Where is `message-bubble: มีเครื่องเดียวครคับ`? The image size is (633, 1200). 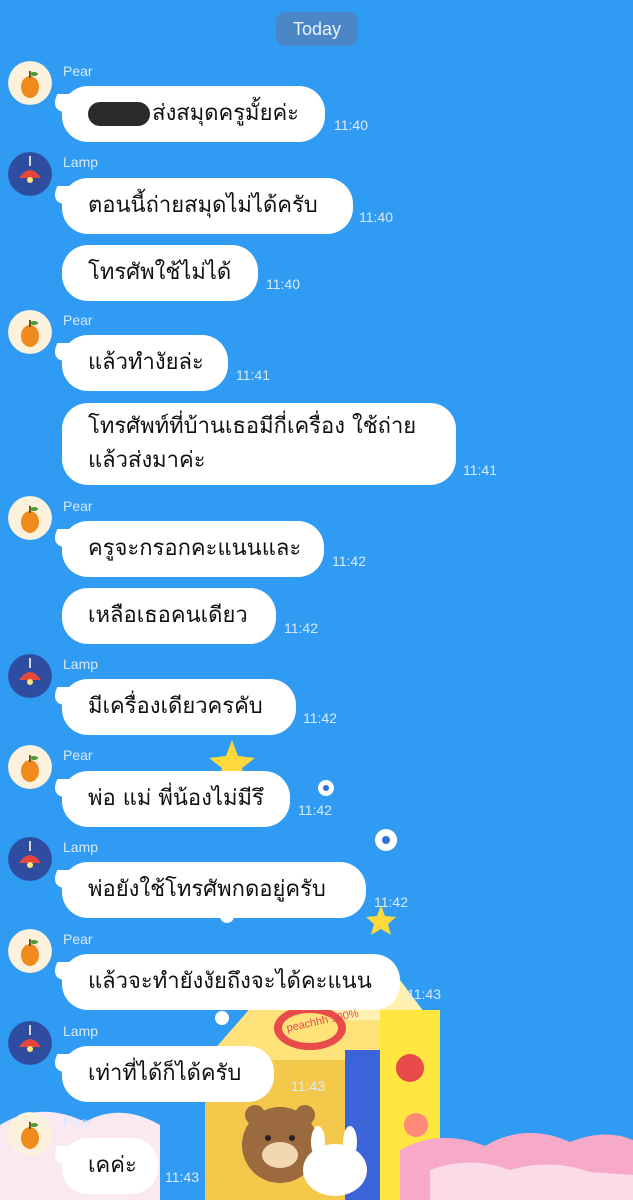
message-bubble: มีเครื่องเดียวครคับ is located at coordinates (179, 707).